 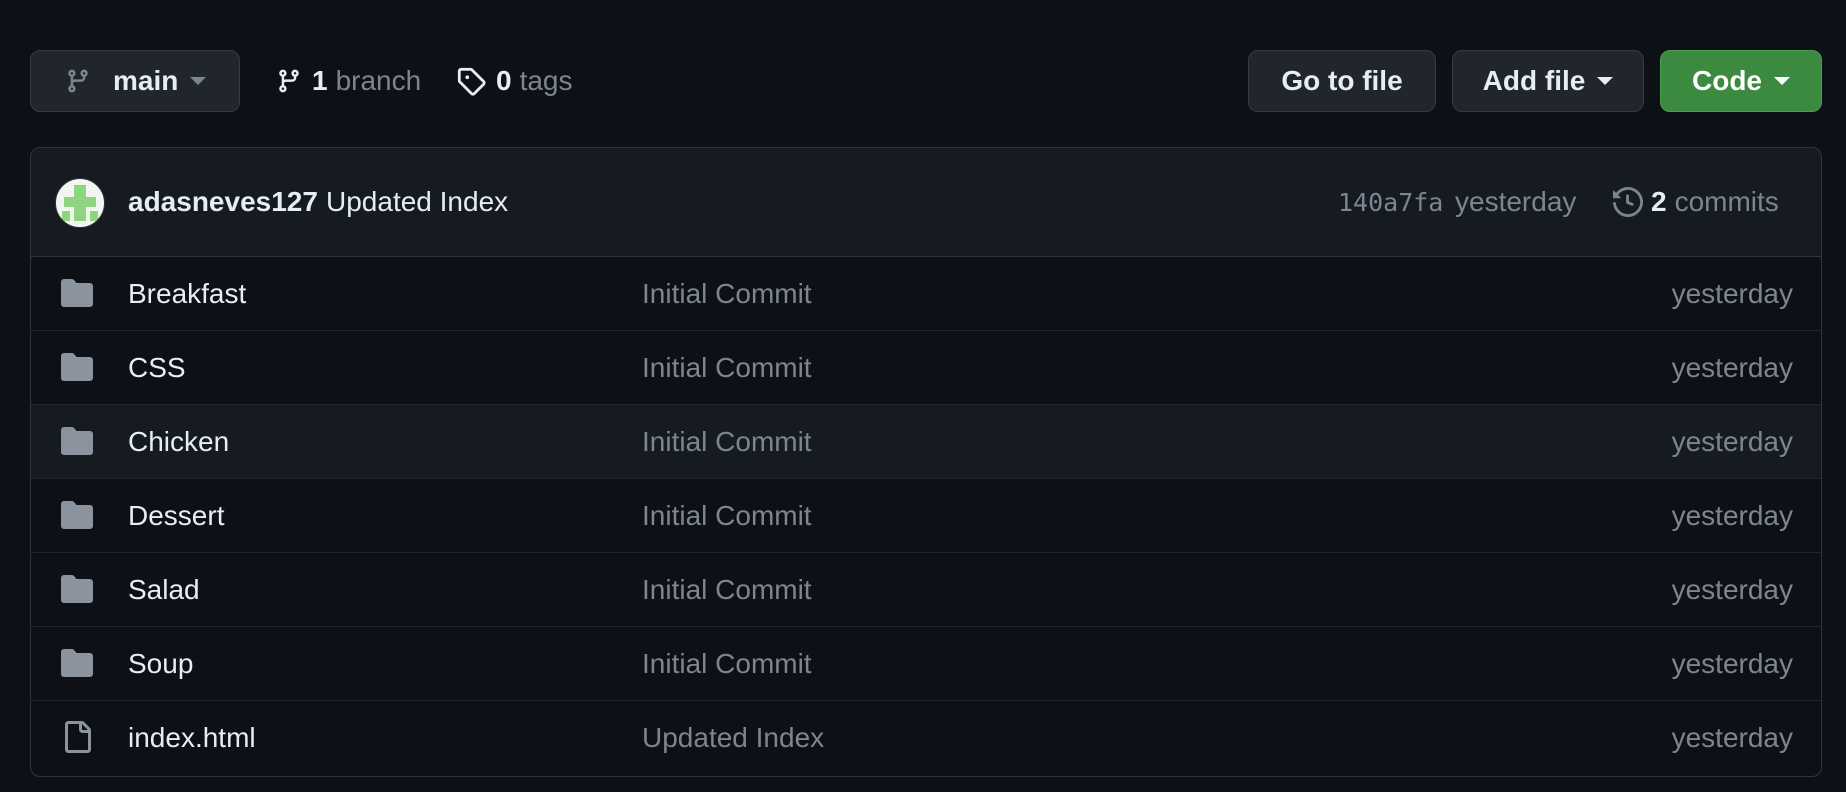 What do you see at coordinates (192, 738) in the screenshot?
I see `file-name-link: index.html` at bounding box center [192, 738].